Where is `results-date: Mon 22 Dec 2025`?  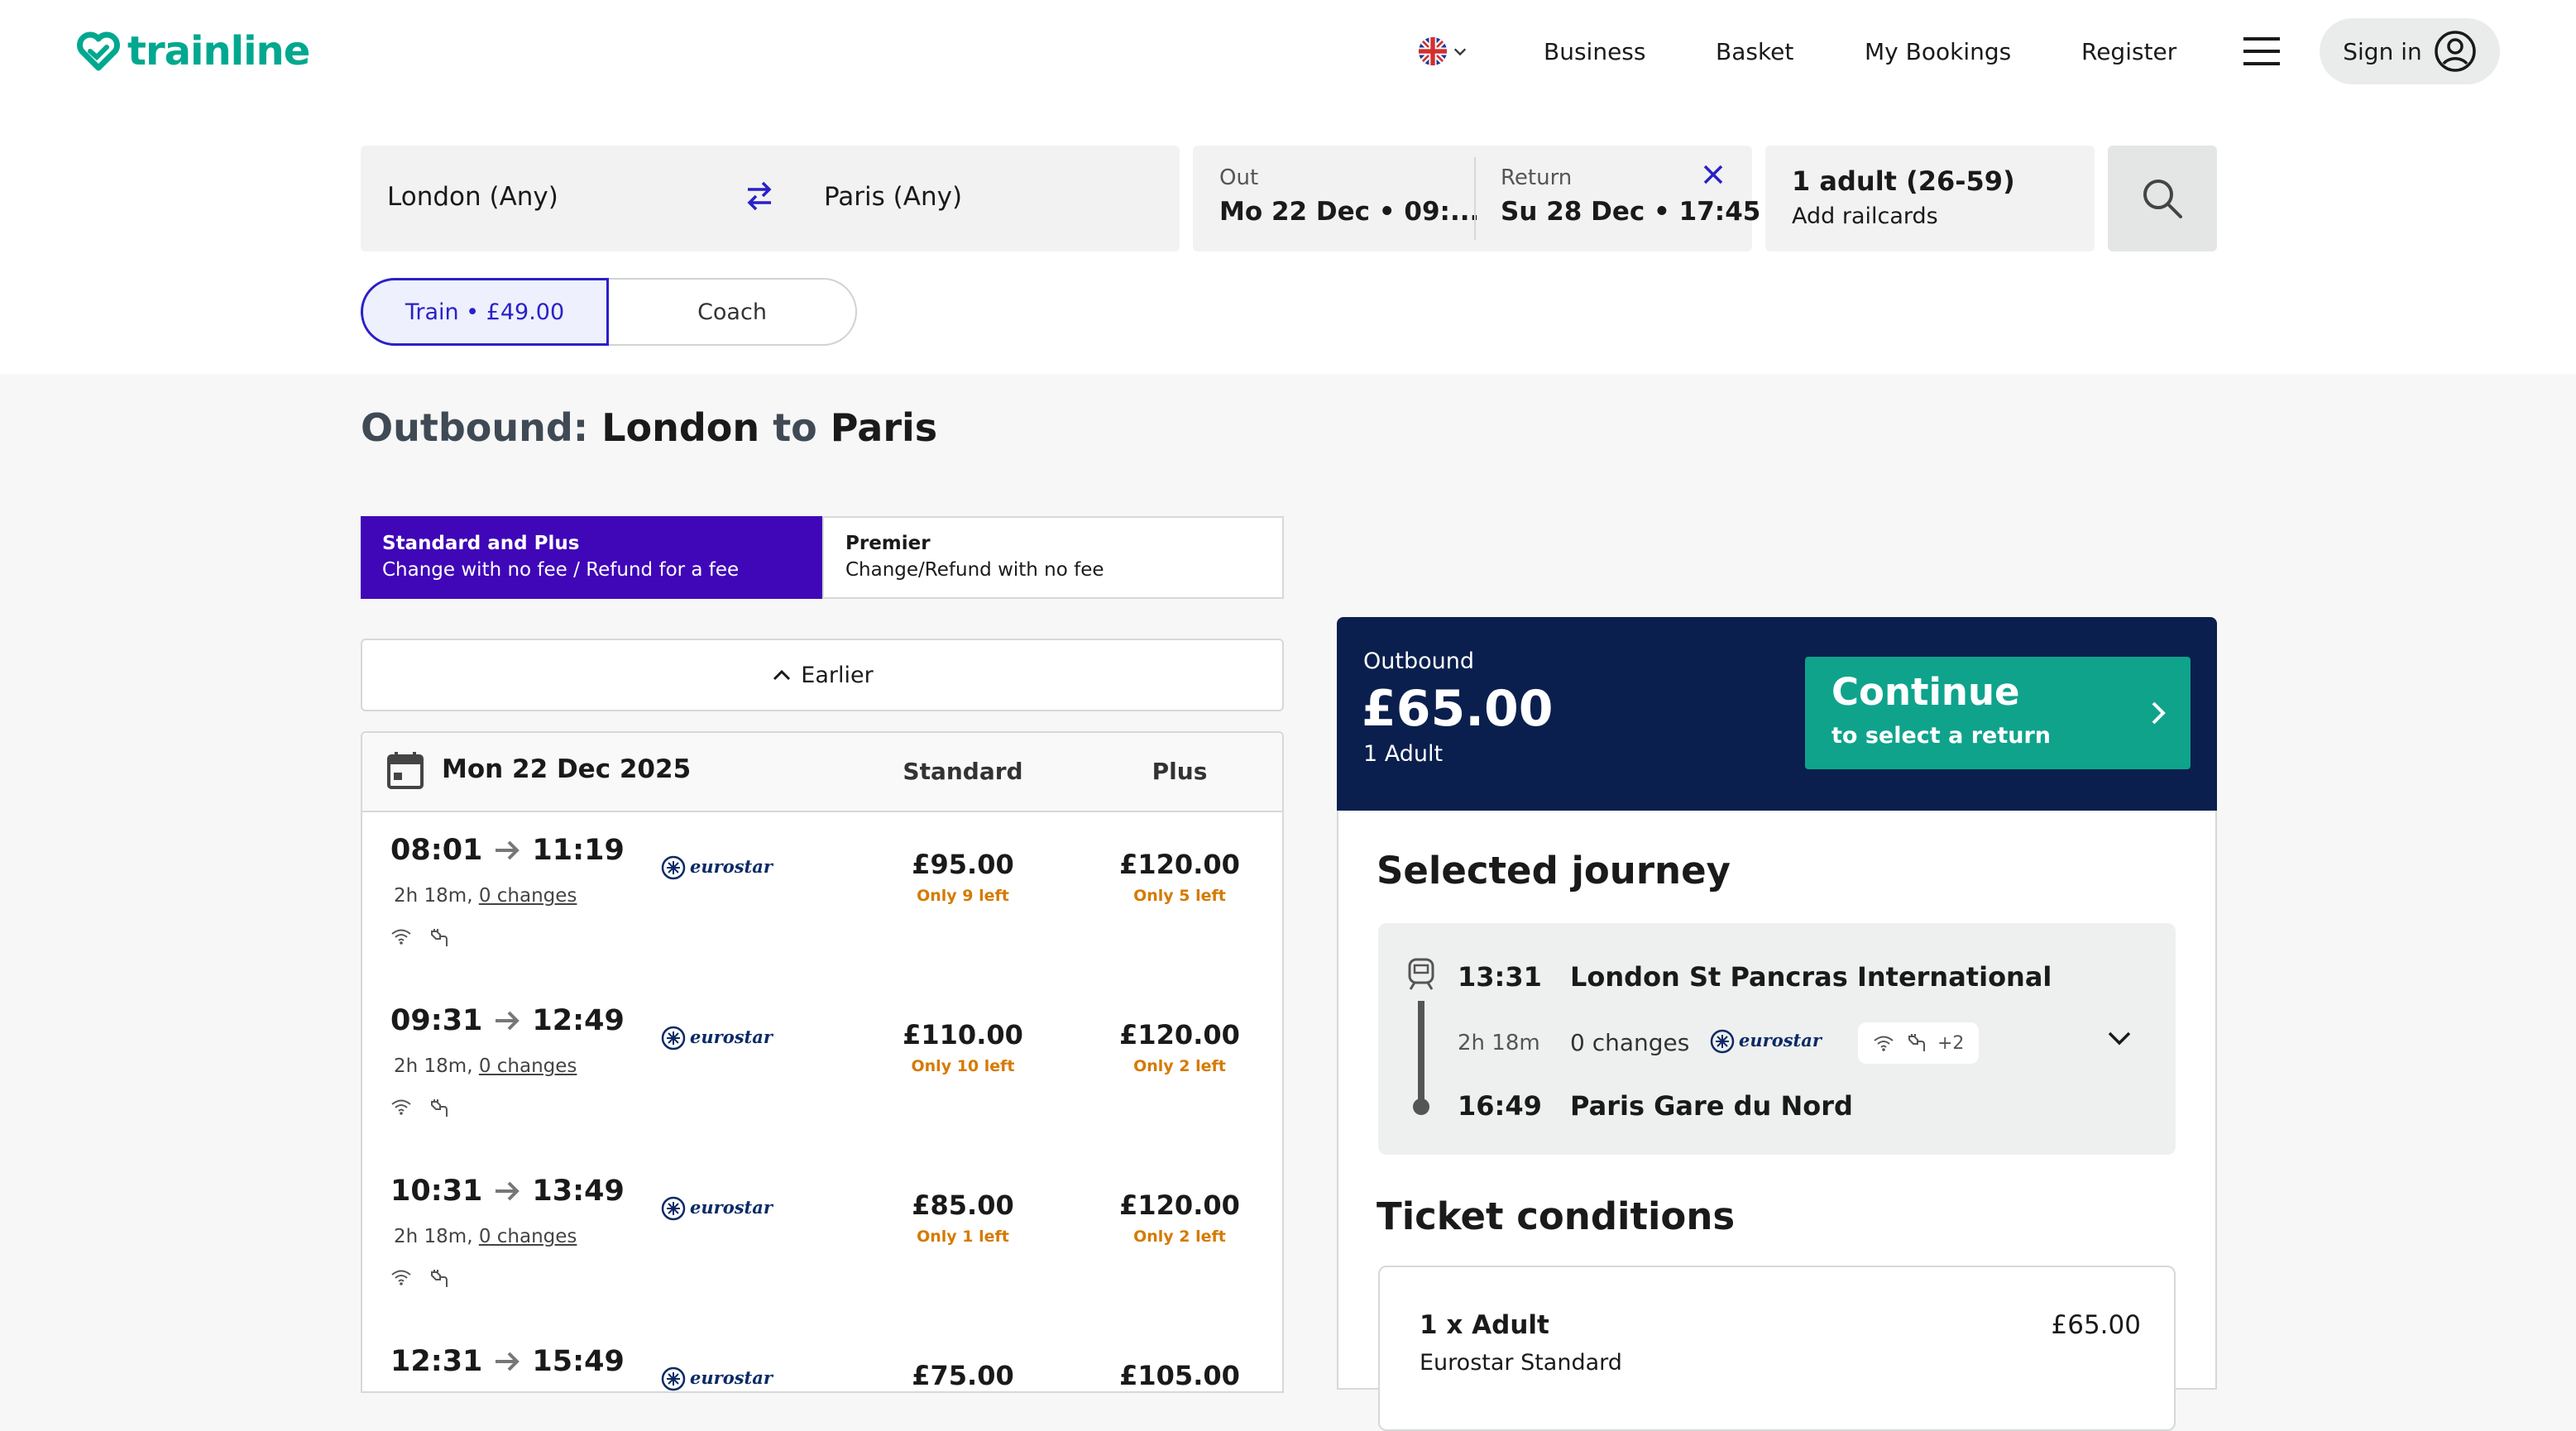
results-date: Mon 22 Dec 2025 is located at coordinates (567, 769).